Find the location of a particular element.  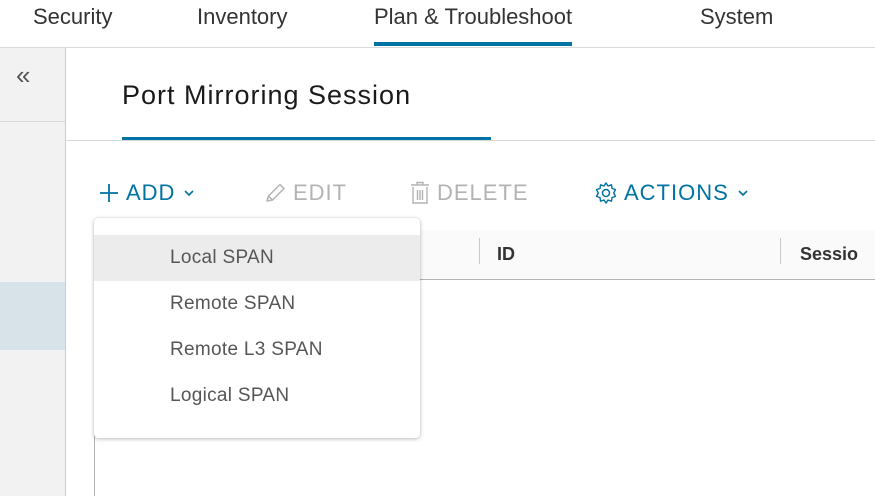

edit-label: EDIT is located at coordinates (320, 192).